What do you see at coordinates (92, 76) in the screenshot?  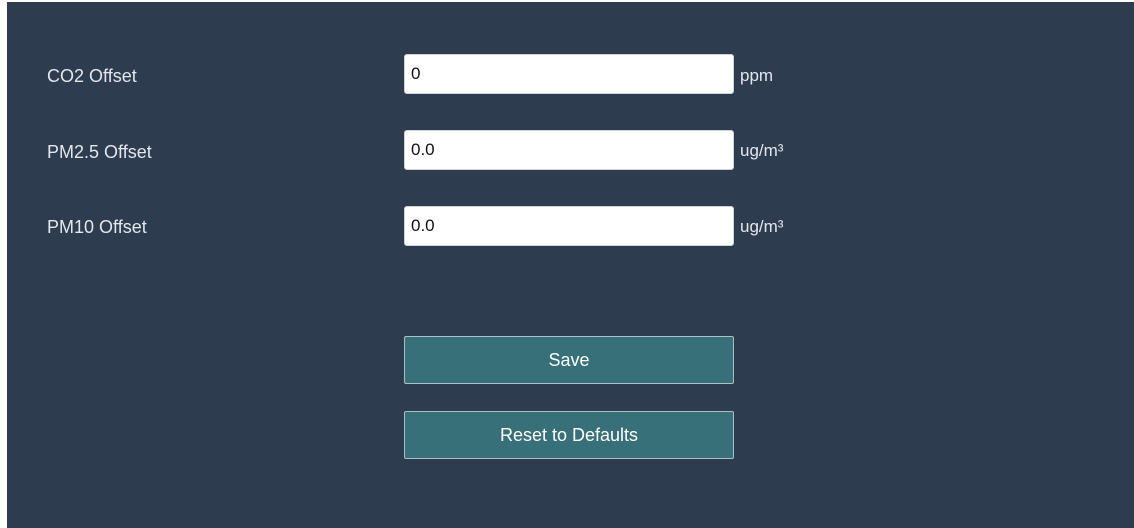 I see `co2-offset-label: CO2 Offset` at bounding box center [92, 76].